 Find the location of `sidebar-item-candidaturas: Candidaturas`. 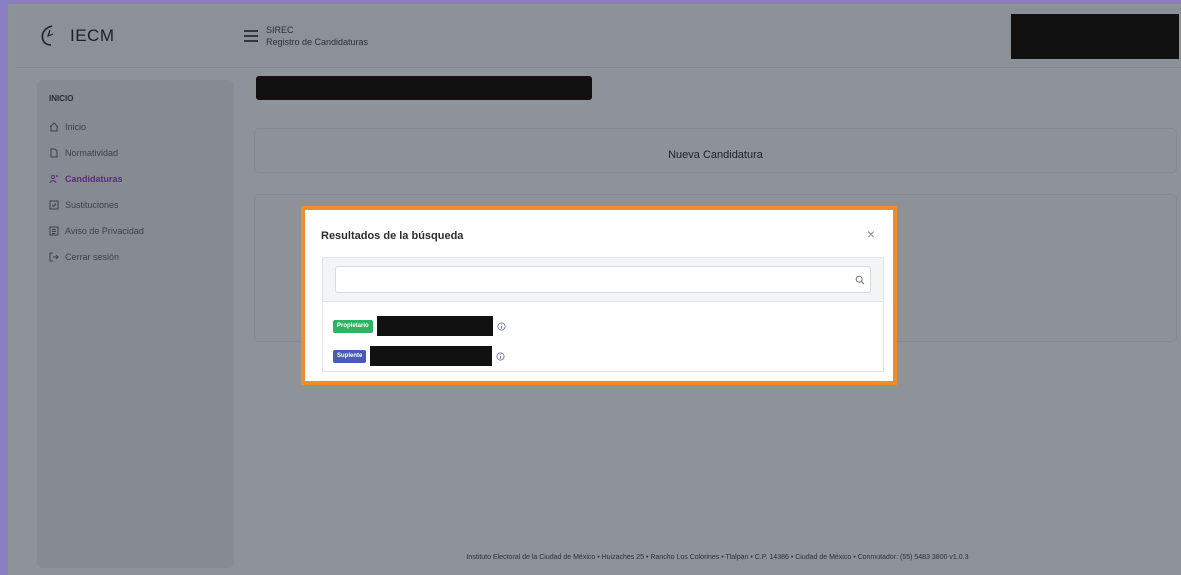

sidebar-item-candidaturas: Candidaturas is located at coordinates (96, 179).